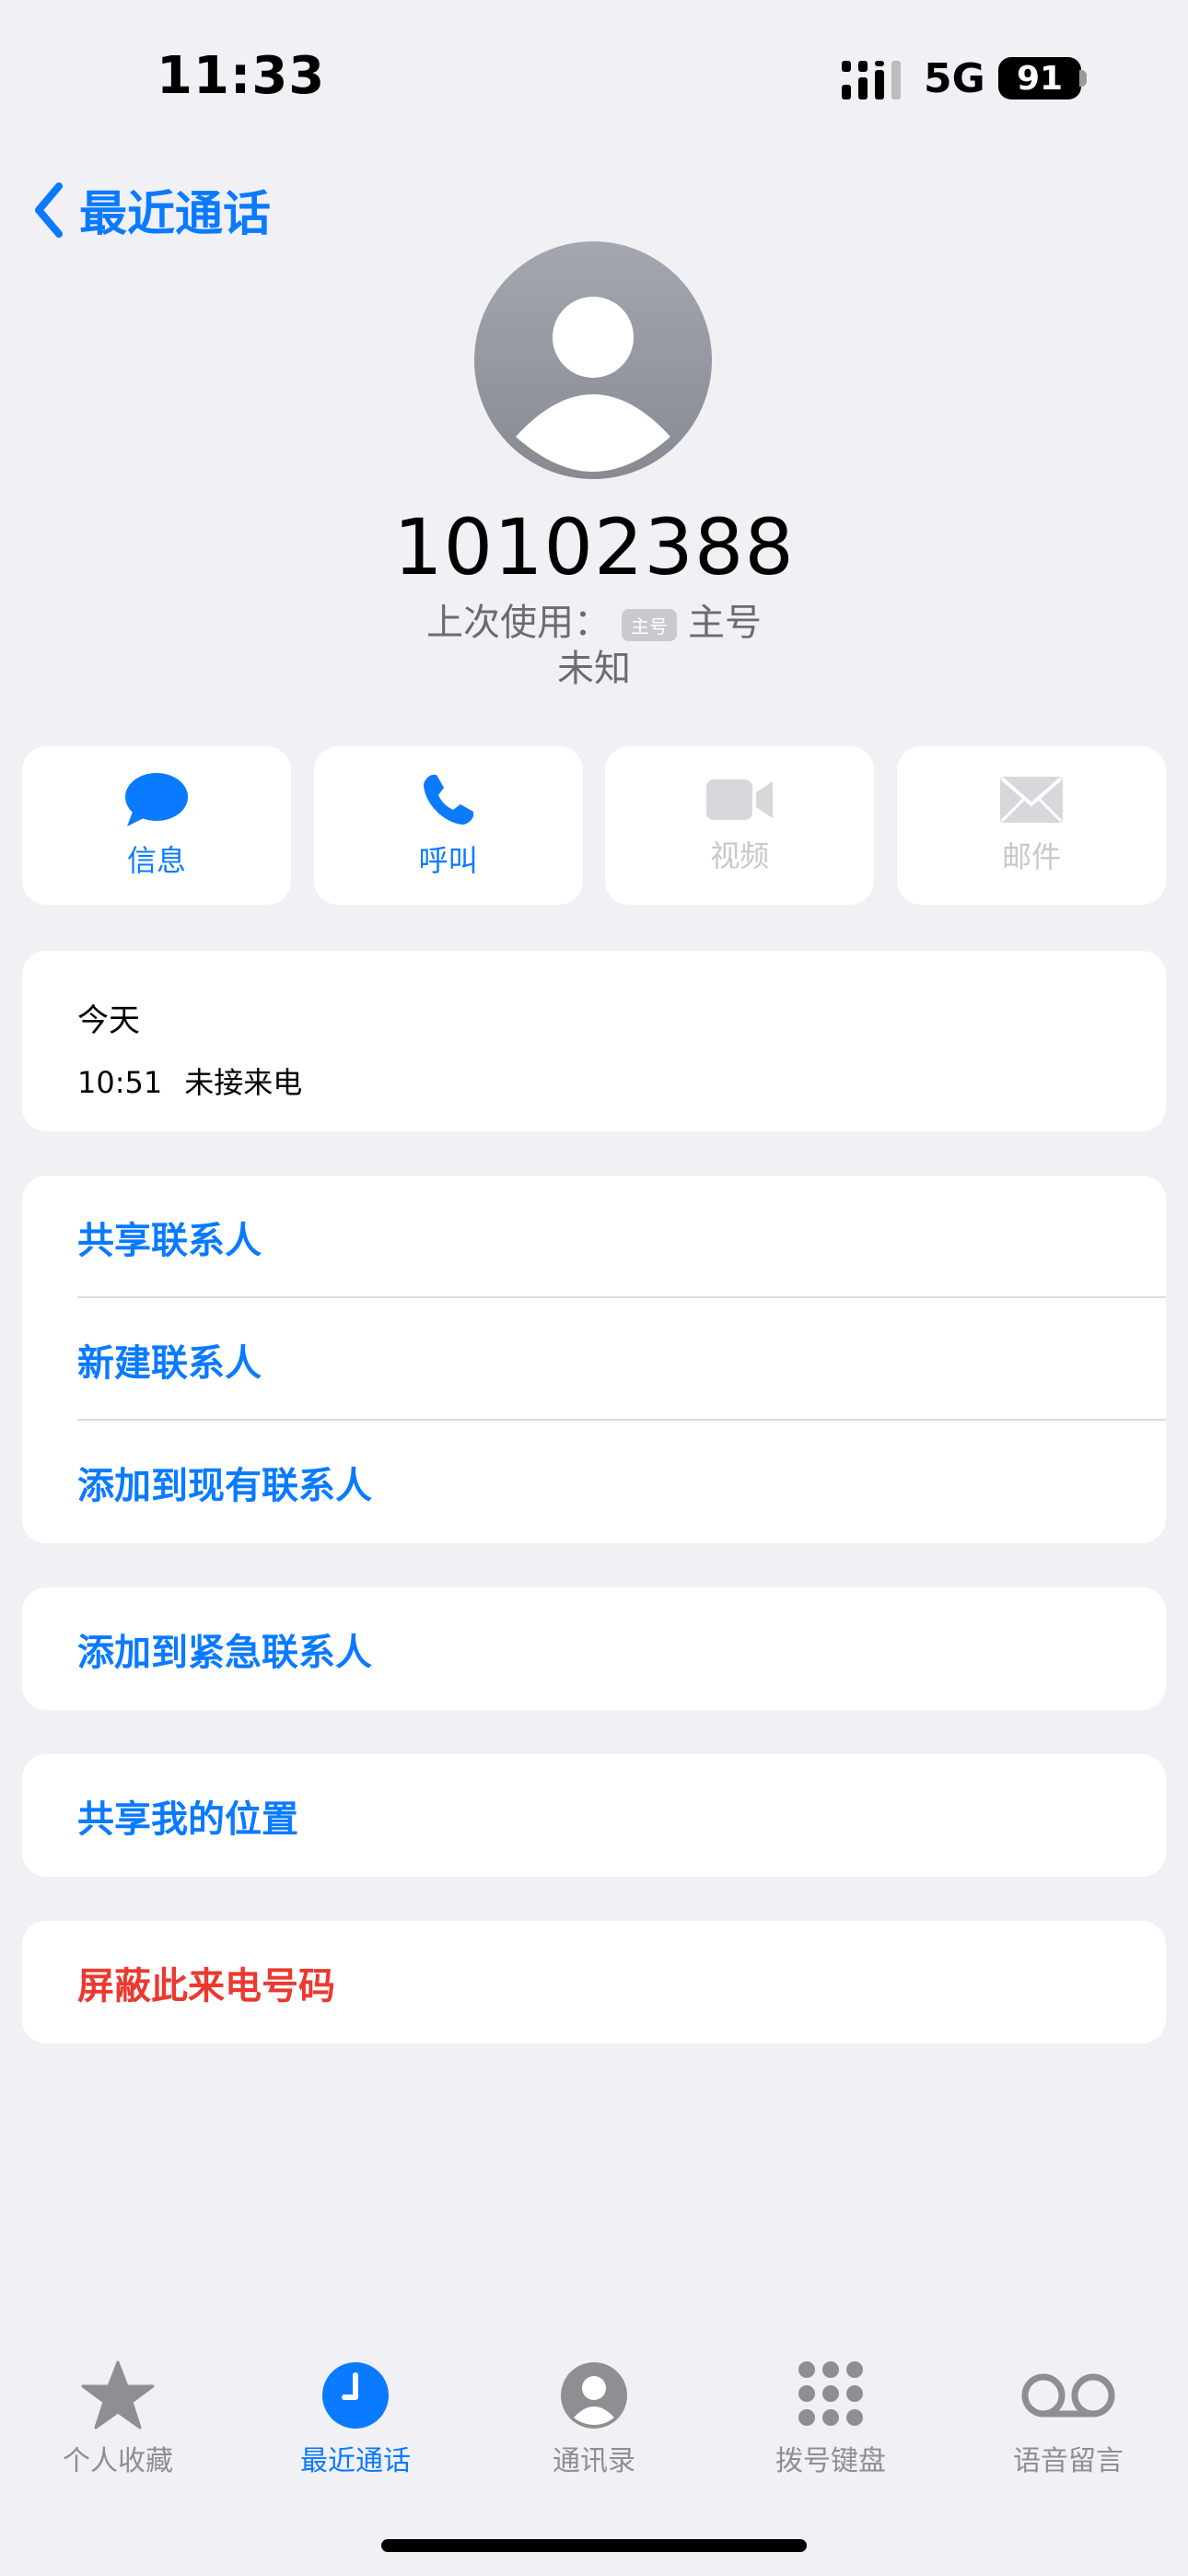 Image resolution: width=1188 pixels, height=2576 pixels. What do you see at coordinates (156, 860) in the screenshot?
I see `message-label: 信息` at bounding box center [156, 860].